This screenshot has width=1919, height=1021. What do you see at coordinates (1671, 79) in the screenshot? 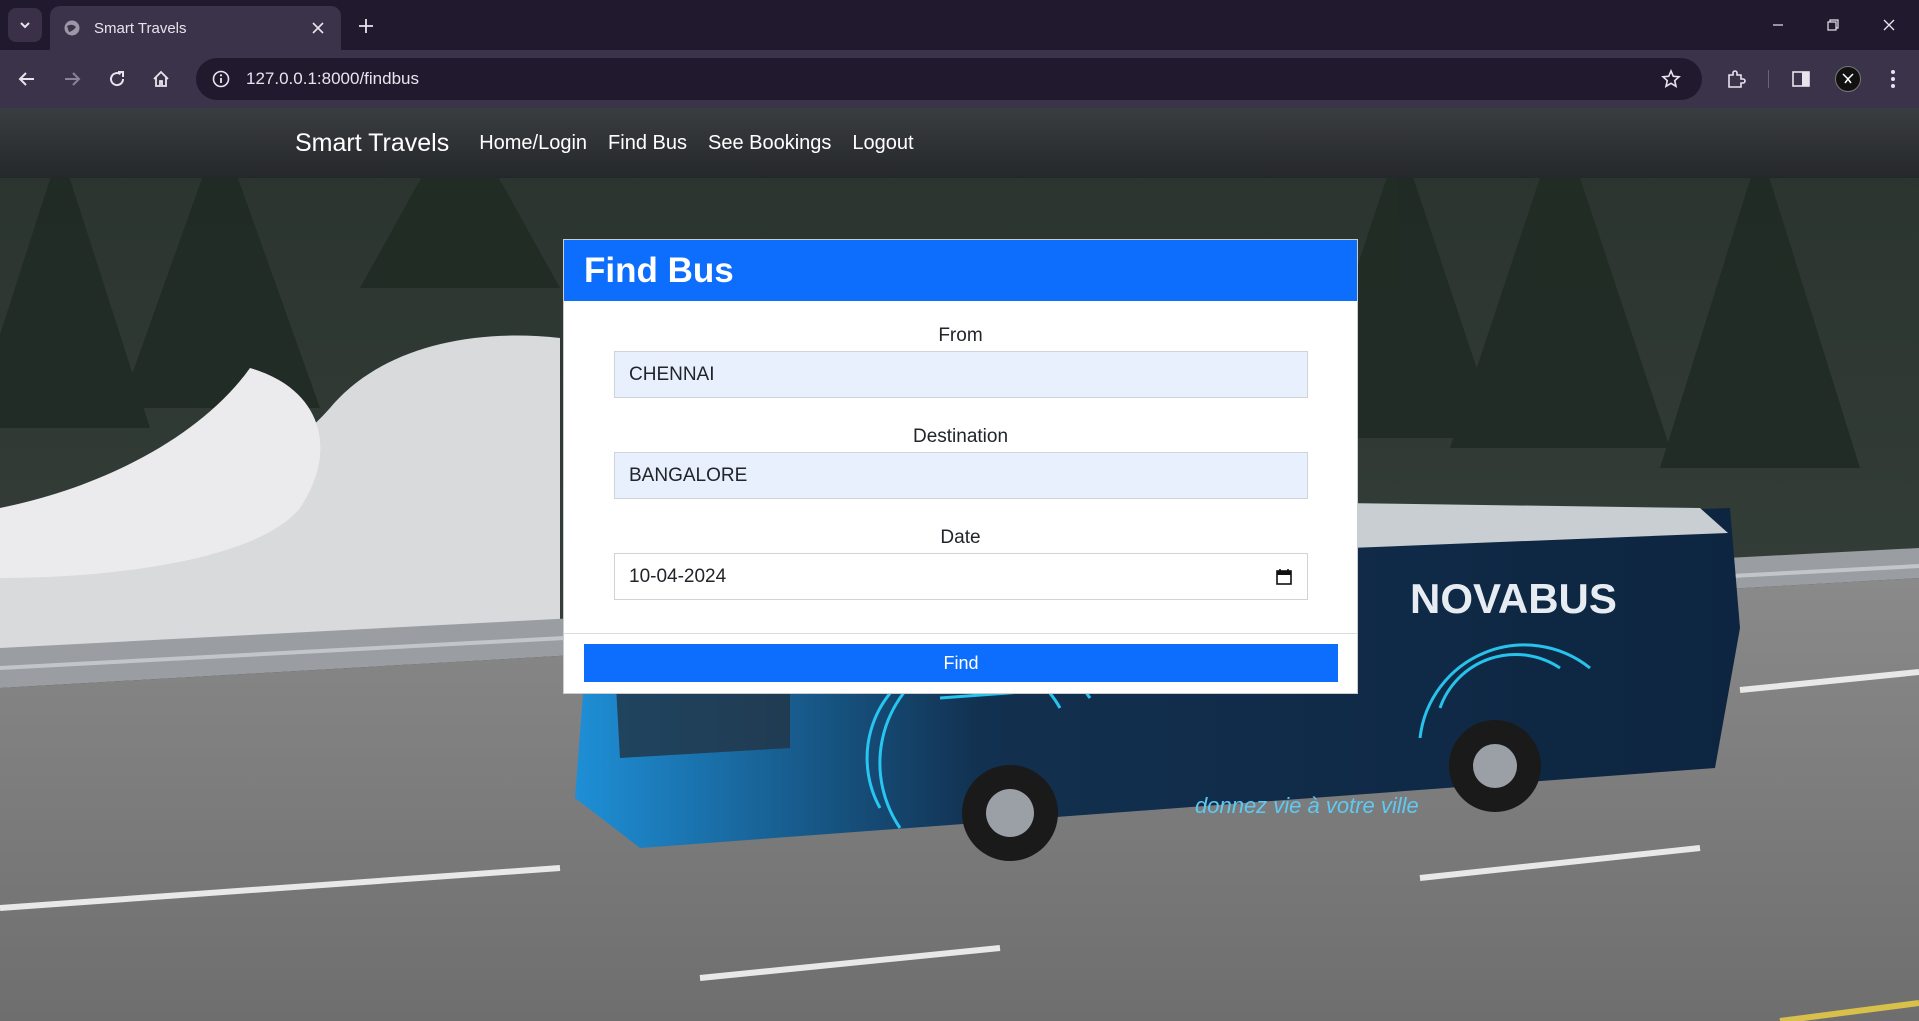
I see `bookmark-star-icon` at bounding box center [1671, 79].